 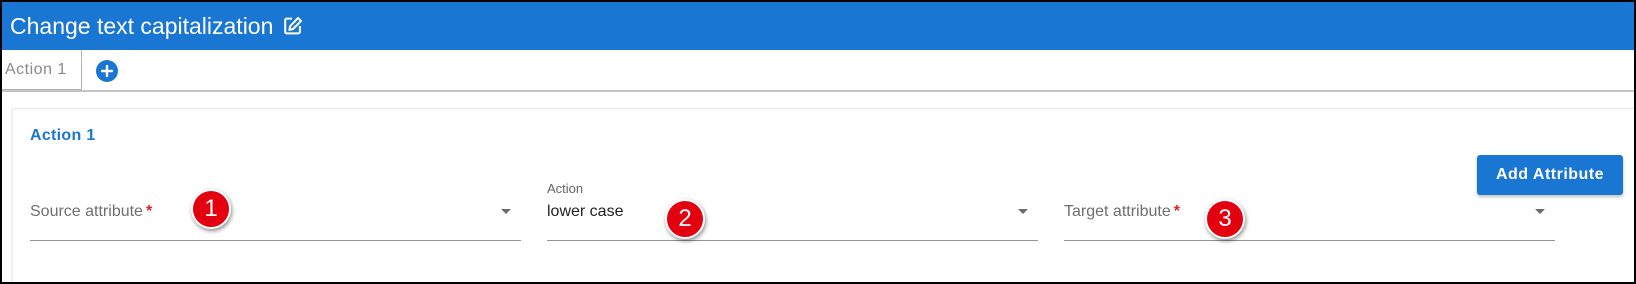 What do you see at coordinates (565, 188) in the screenshot?
I see `action-label: Action` at bounding box center [565, 188].